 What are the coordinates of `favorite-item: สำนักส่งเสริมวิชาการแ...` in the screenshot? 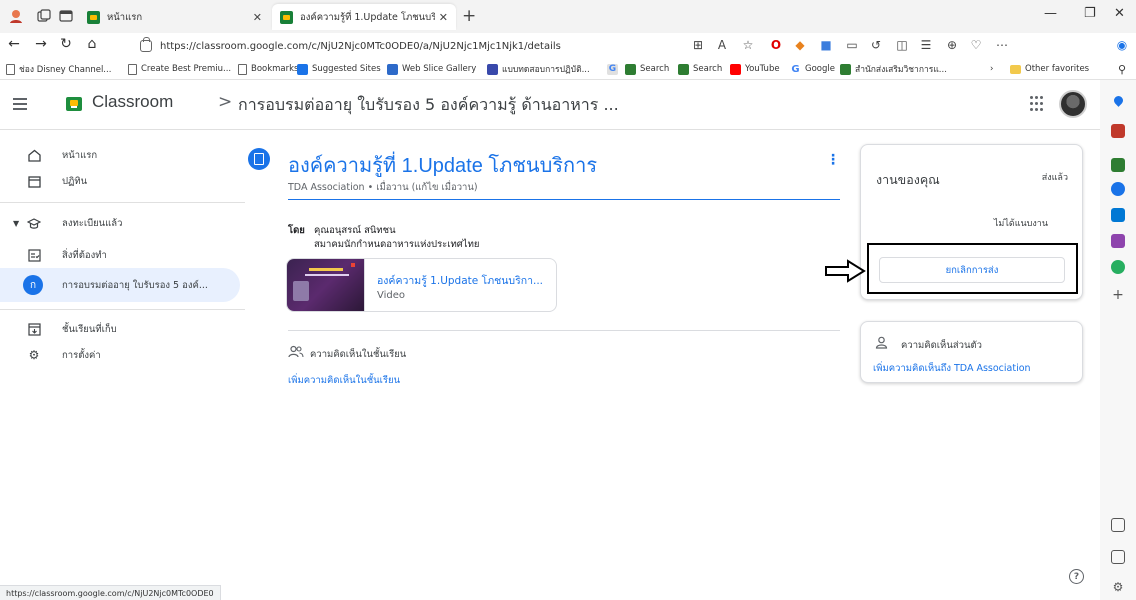 It's located at (893, 69).